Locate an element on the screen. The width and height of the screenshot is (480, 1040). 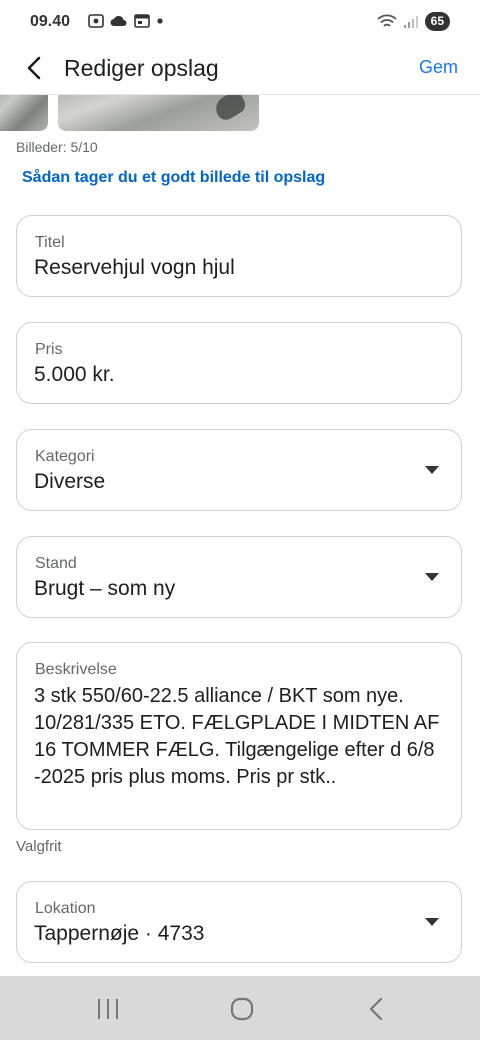
nav-back-icon is located at coordinates (376, 1009).